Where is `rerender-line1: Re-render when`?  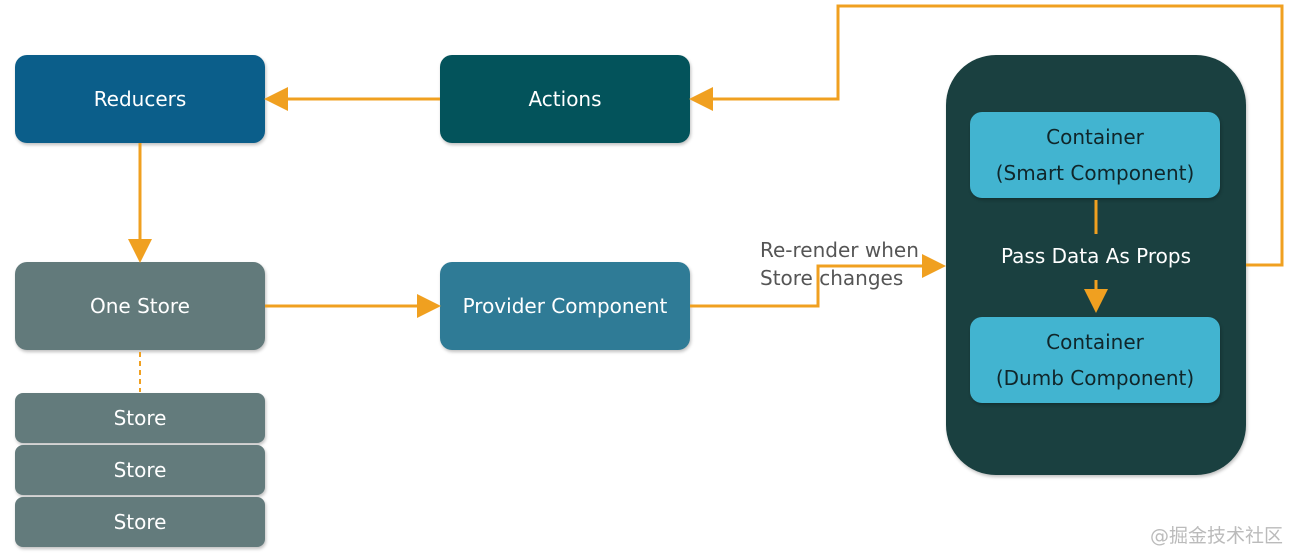 rerender-line1: Re-render when is located at coordinates (839, 250).